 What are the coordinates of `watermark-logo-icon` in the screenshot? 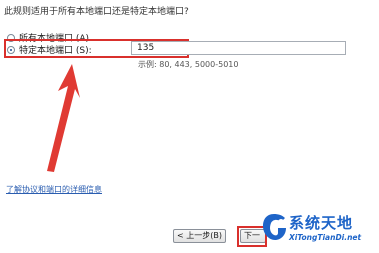 It's located at (274, 227).